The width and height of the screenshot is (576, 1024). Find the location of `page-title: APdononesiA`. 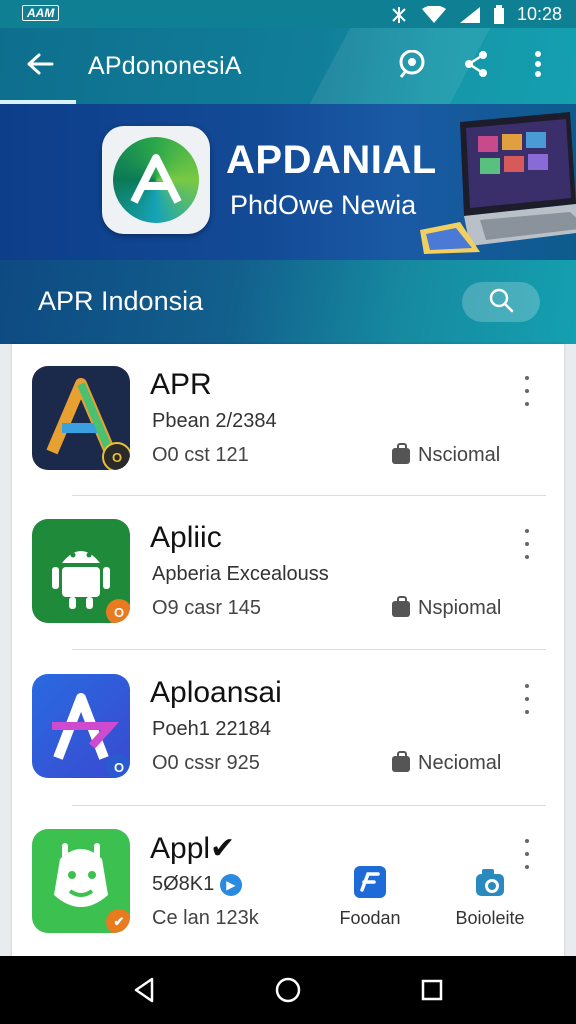

page-title: APdononesiA is located at coordinates (165, 66).